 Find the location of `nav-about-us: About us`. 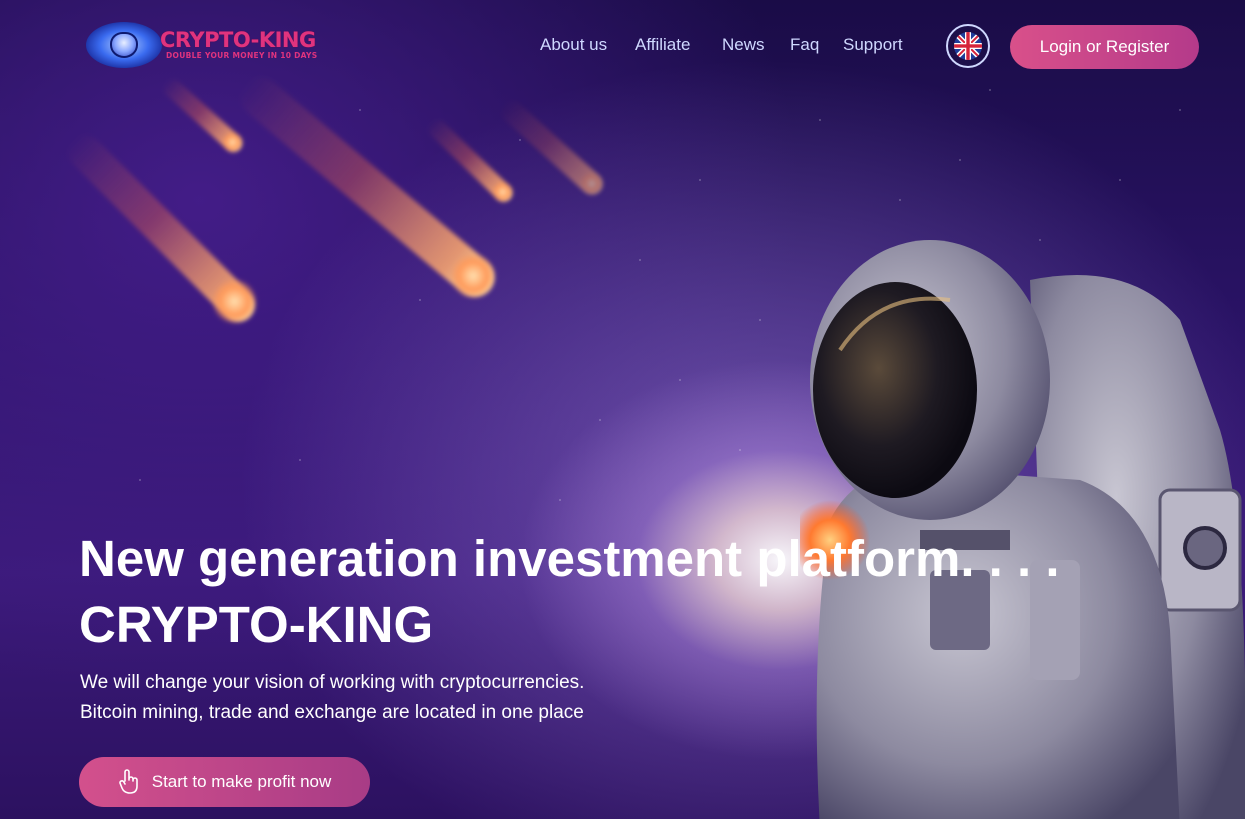

nav-about-us: About us is located at coordinates (573, 45).